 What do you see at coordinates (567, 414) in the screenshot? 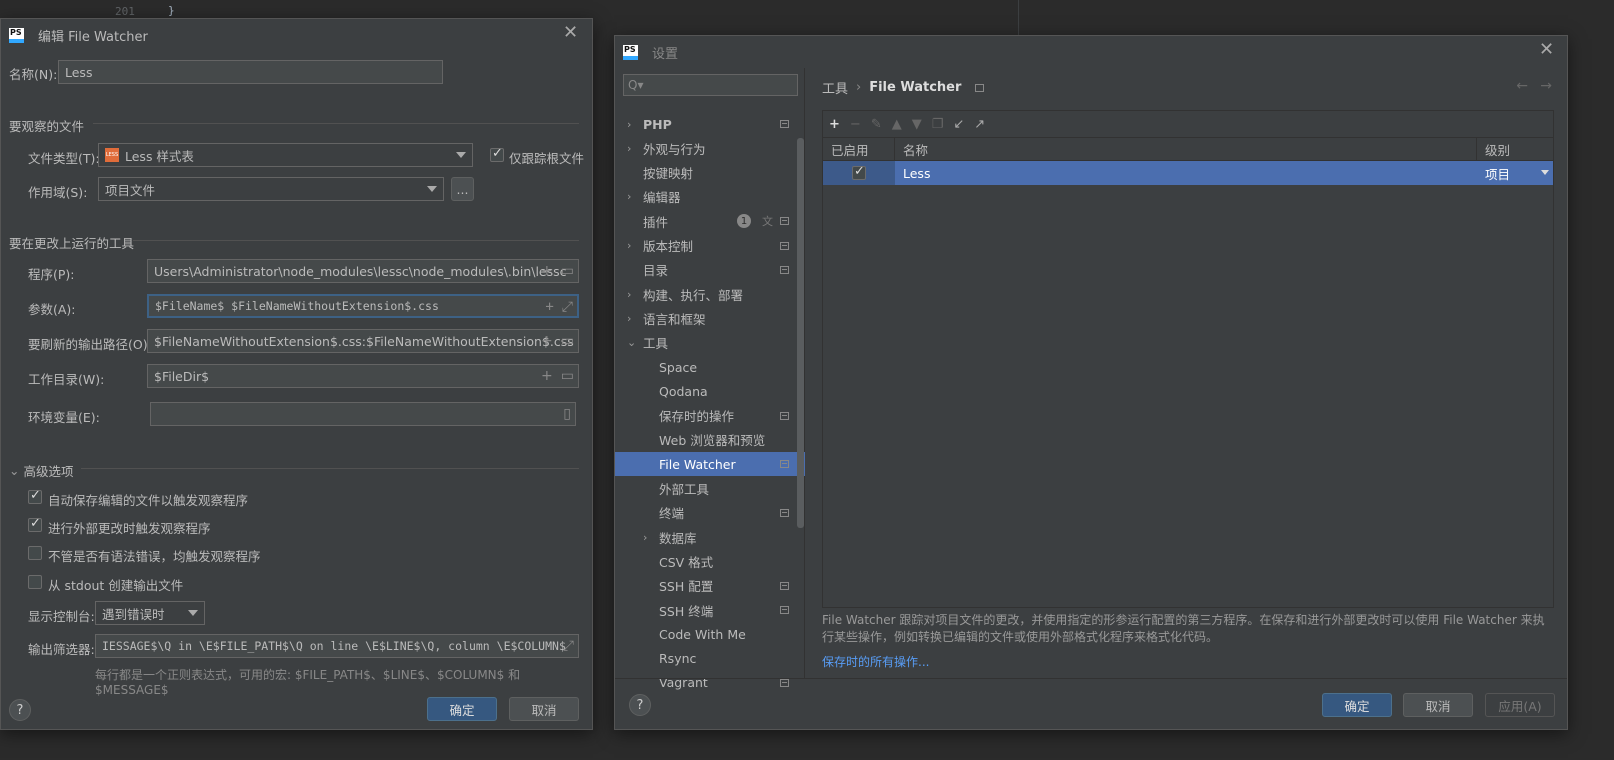
I see `edit-env-icon: ▯` at bounding box center [567, 414].